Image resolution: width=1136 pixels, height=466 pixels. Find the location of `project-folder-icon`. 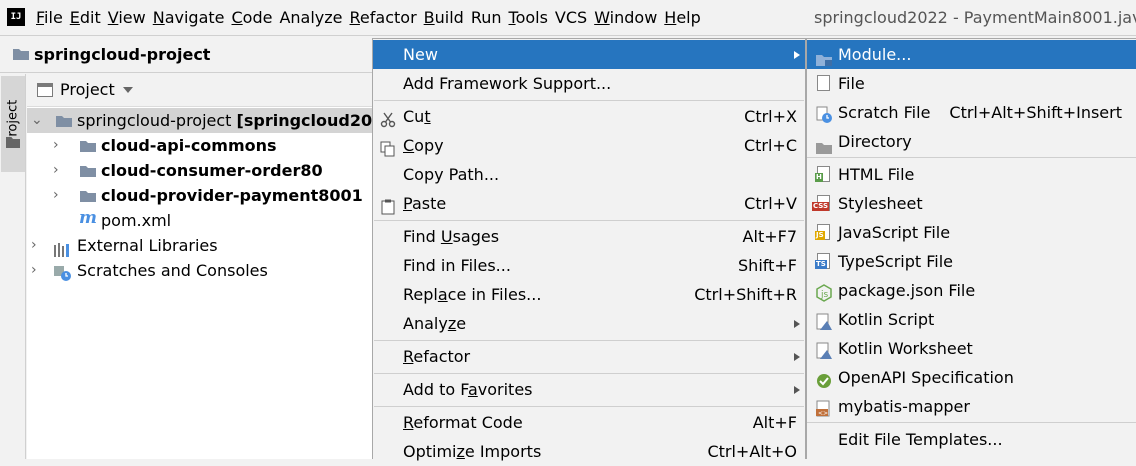

project-folder-icon is located at coordinates (21, 54).